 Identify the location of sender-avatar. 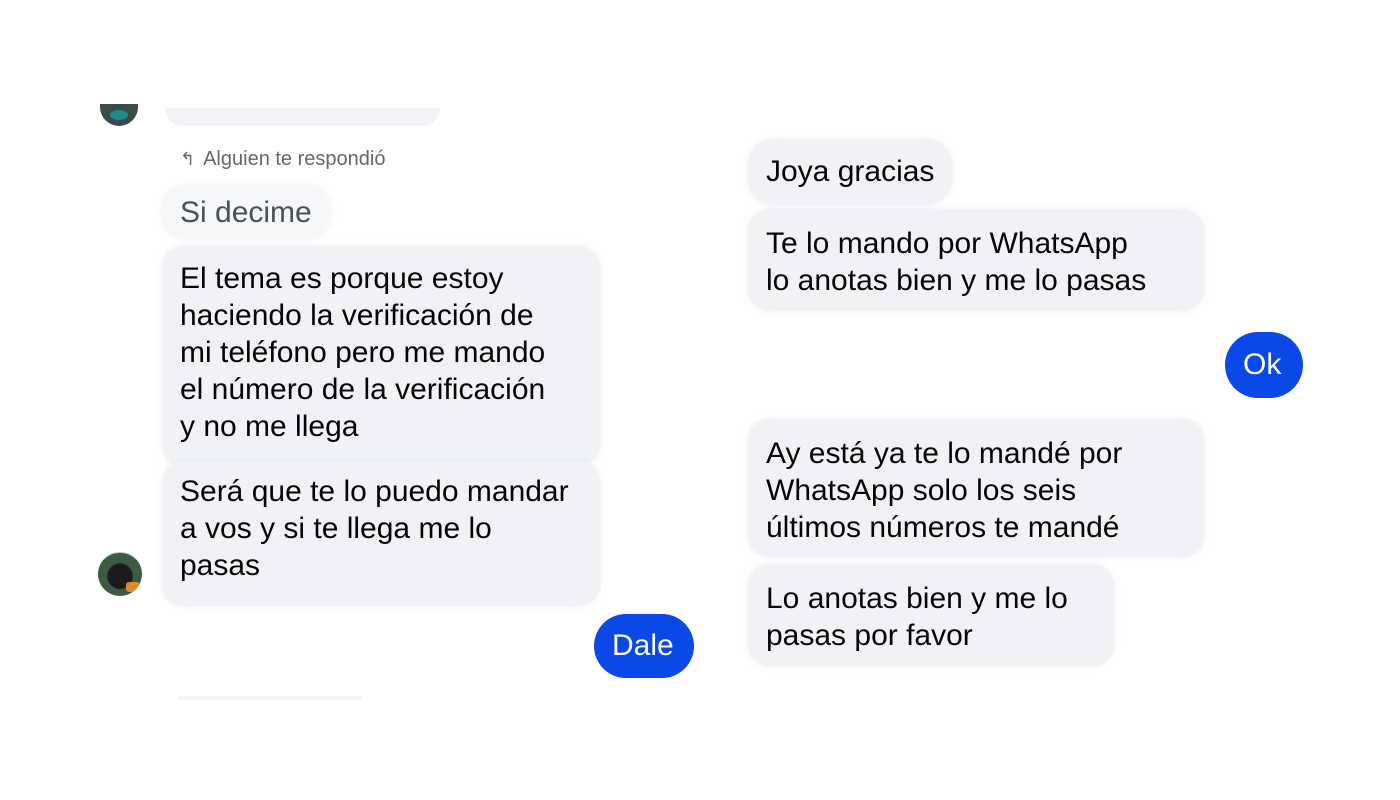
(120, 574).